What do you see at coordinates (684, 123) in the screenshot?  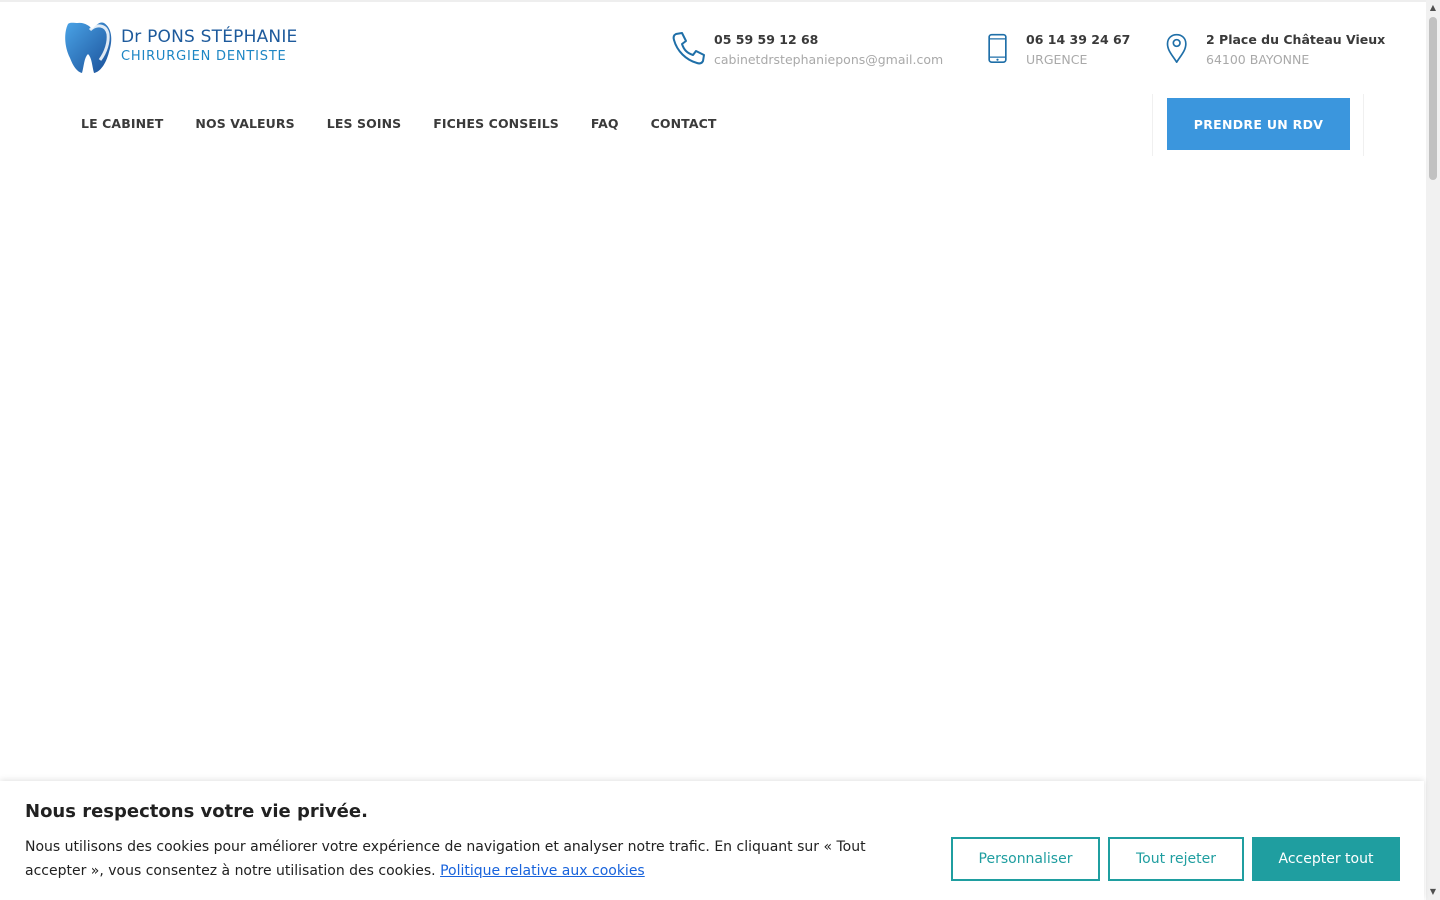 I see `nav-item-contact: CONTACT` at bounding box center [684, 123].